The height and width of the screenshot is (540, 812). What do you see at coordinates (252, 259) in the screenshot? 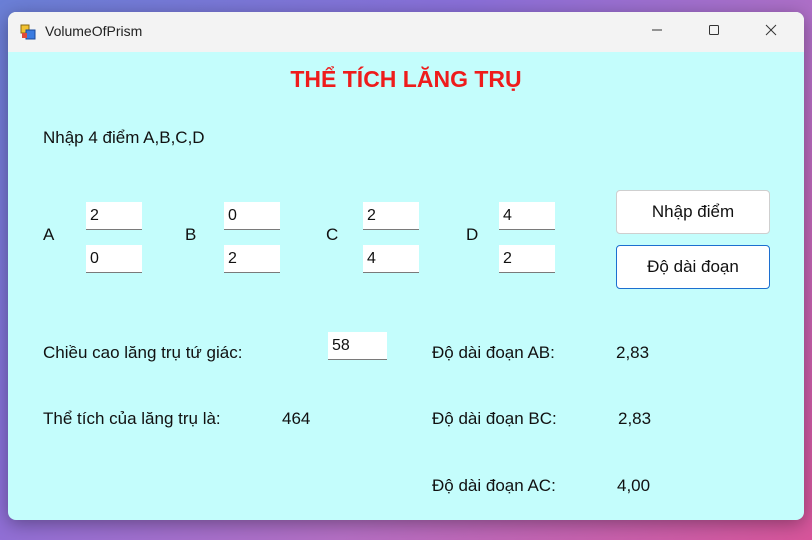
I see `point-b-y-input: 2` at bounding box center [252, 259].